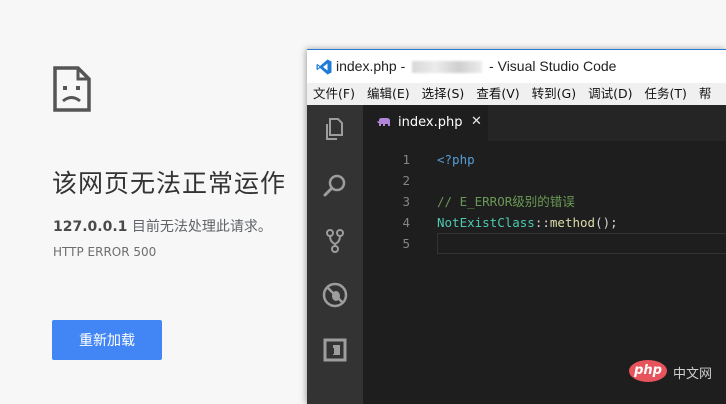 The width and height of the screenshot is (726, 404). I want to click on line-number: 5, so click(406, 243).